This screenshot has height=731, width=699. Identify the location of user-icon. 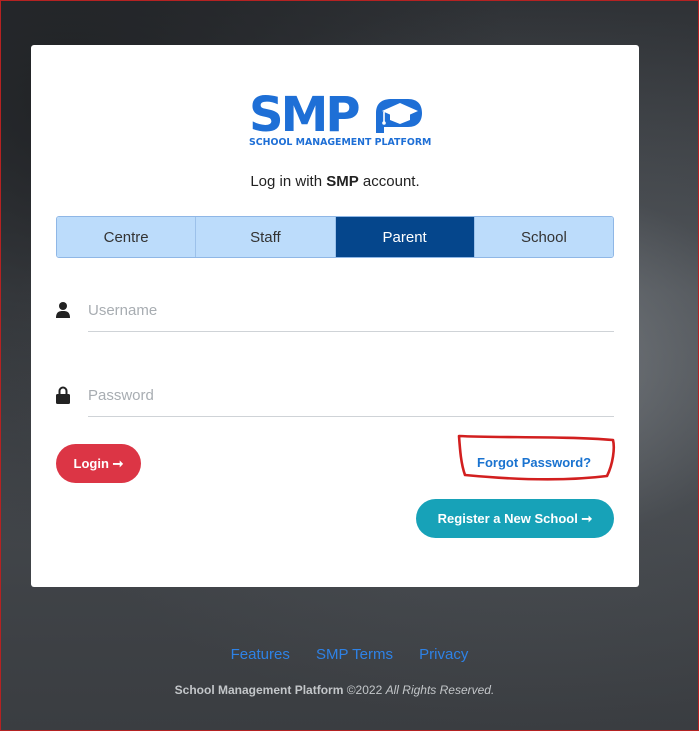
(63, 310).